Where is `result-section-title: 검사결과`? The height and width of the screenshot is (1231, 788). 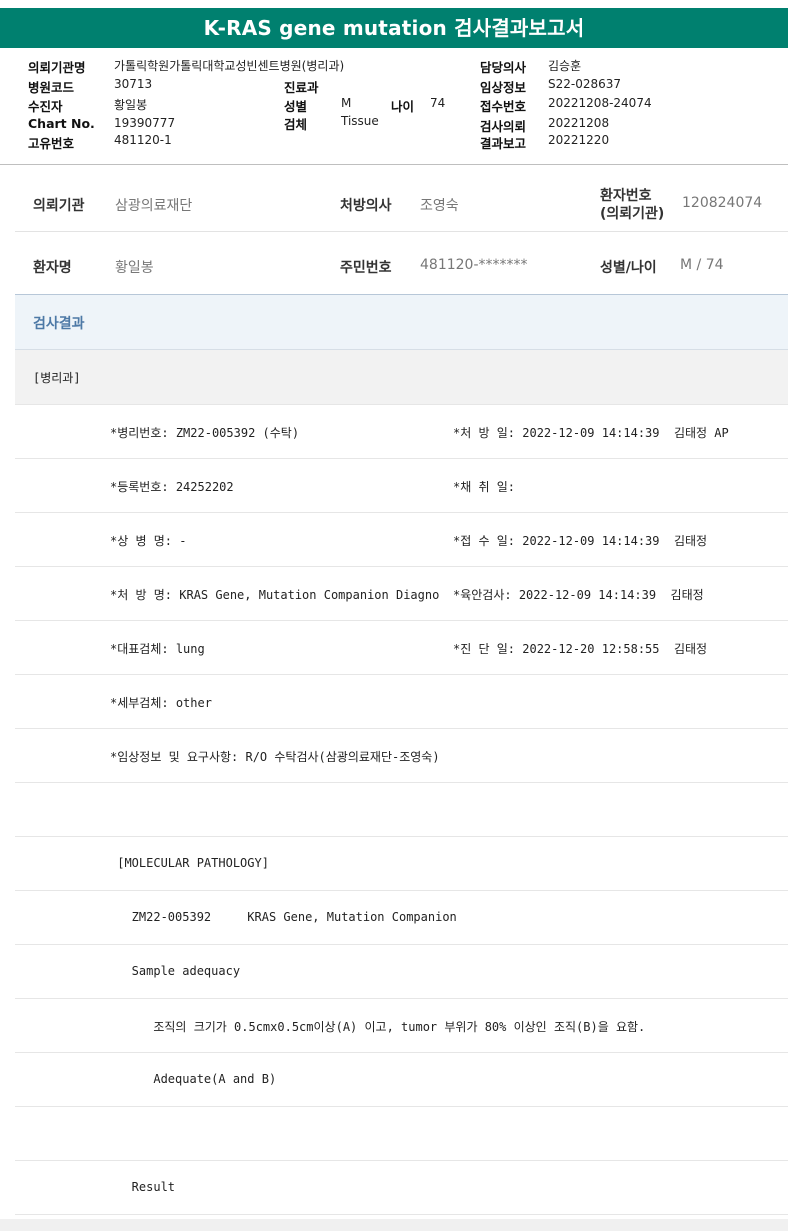 result-section-title: 검사결과 is located at coordinates (59, 324).